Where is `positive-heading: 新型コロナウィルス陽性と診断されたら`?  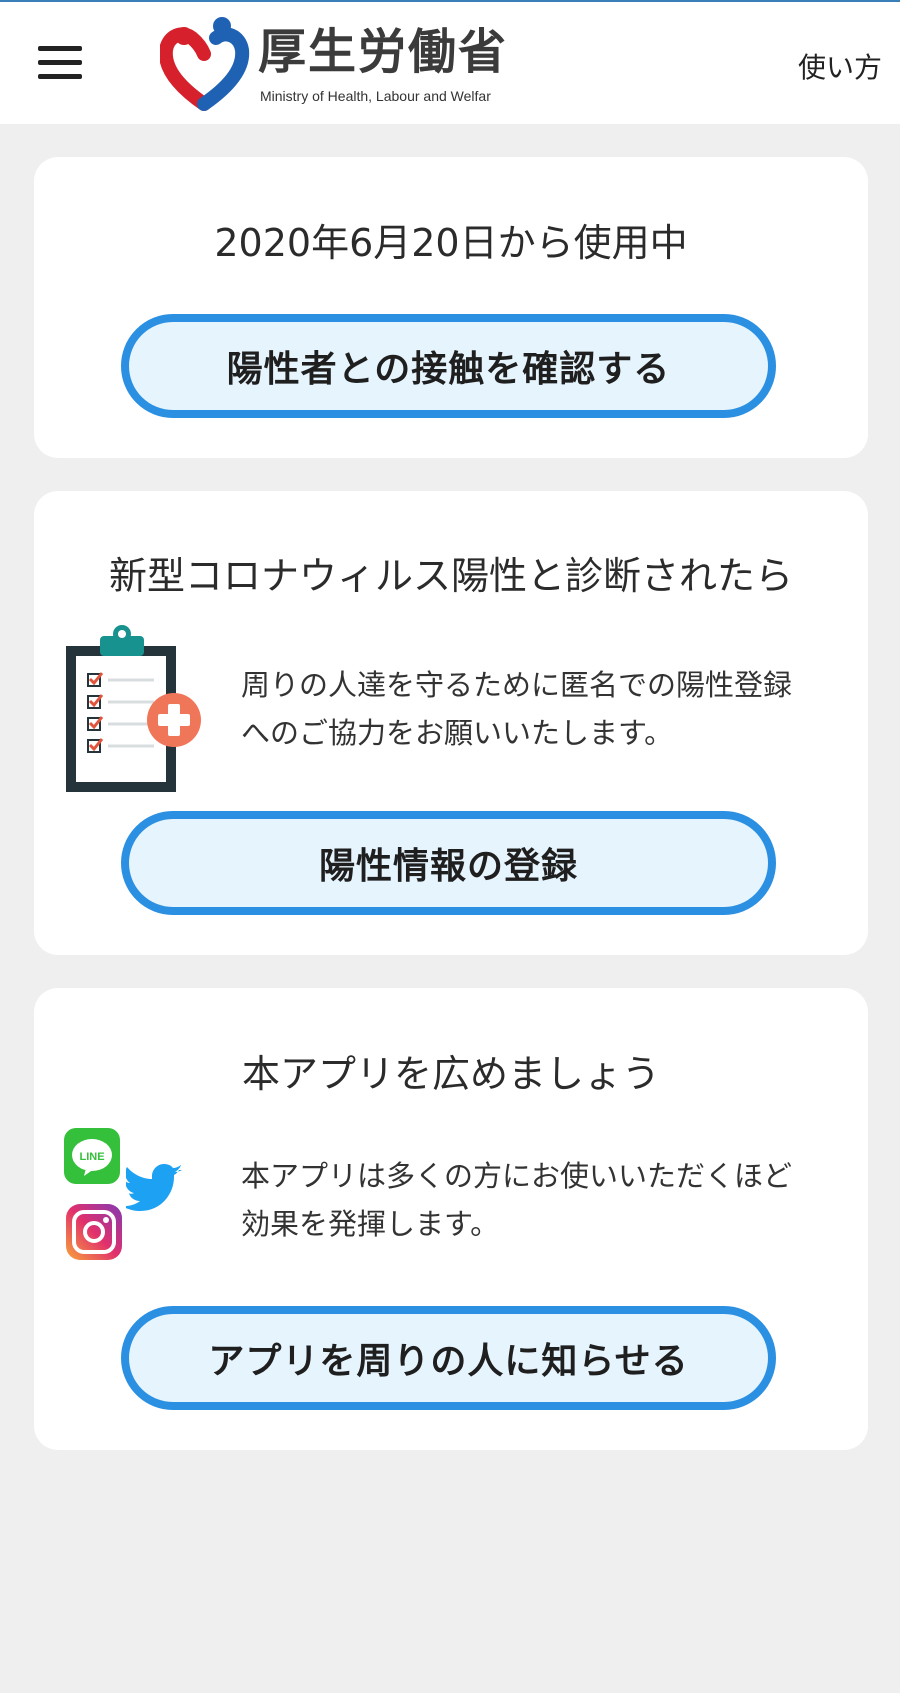 positive-heading: 新型コロナウィルス陽性と診断されたら is located at coordinates (450, 576).